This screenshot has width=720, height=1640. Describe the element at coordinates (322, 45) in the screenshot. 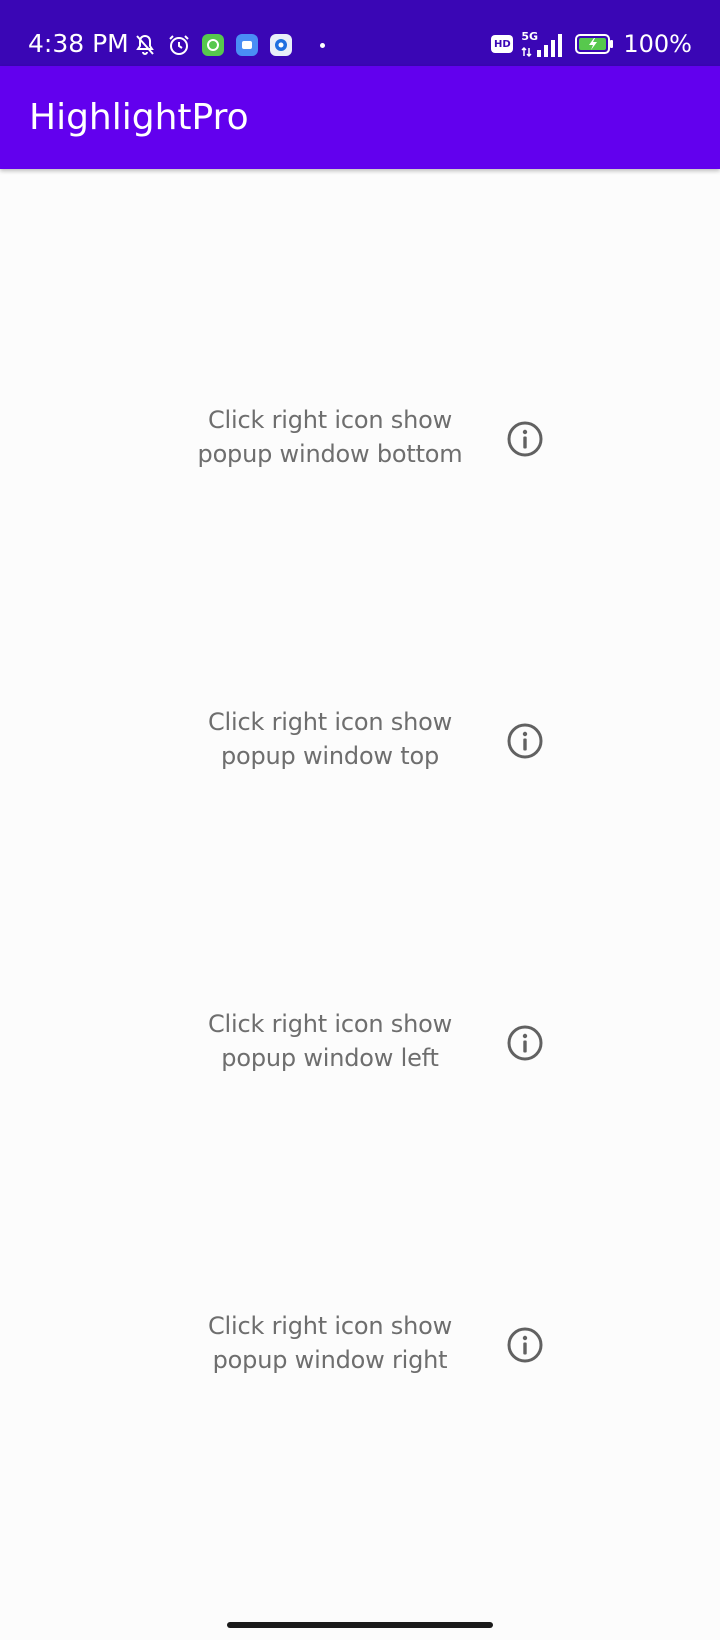

I see `notification-dot-icon` at that location.